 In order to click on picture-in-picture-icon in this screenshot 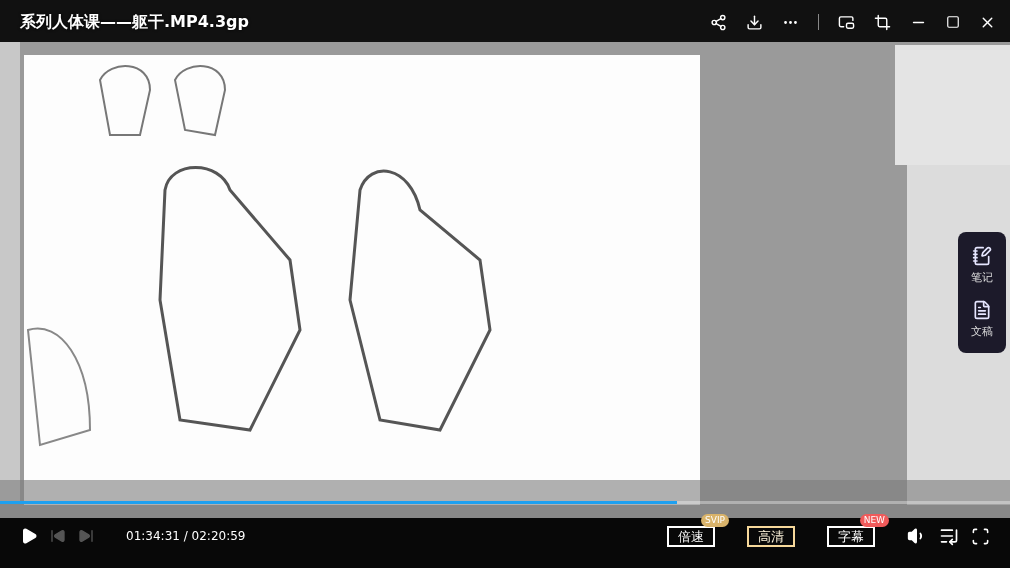, I will do `click(846, 22)`.